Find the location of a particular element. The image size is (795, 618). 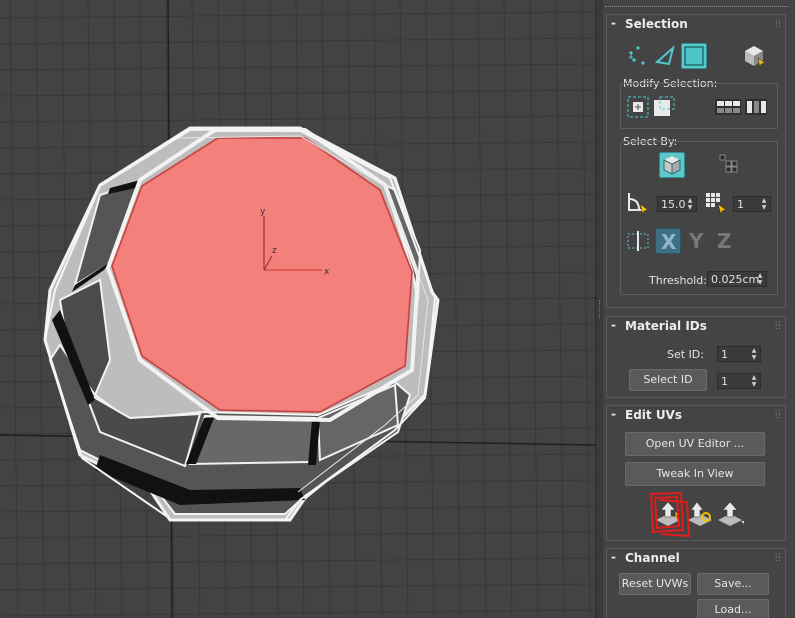

select-element-icon is located at coordinates (672, 165).